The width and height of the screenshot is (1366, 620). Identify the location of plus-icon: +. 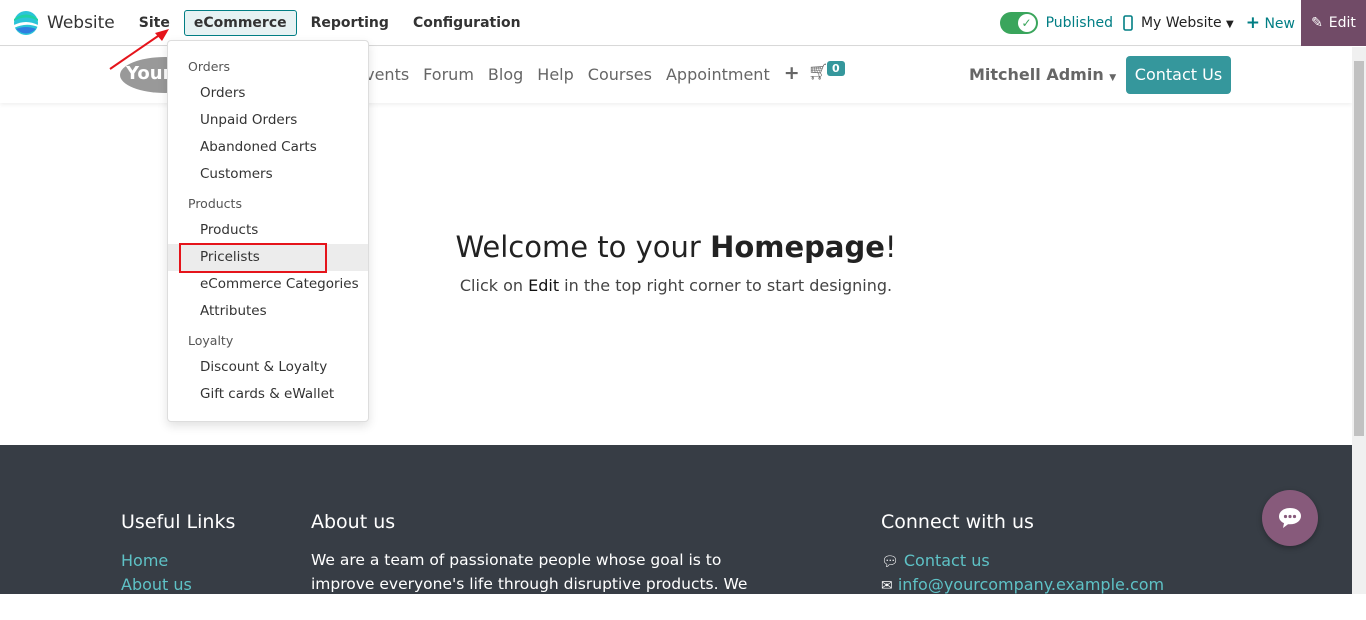
(1252, 23).